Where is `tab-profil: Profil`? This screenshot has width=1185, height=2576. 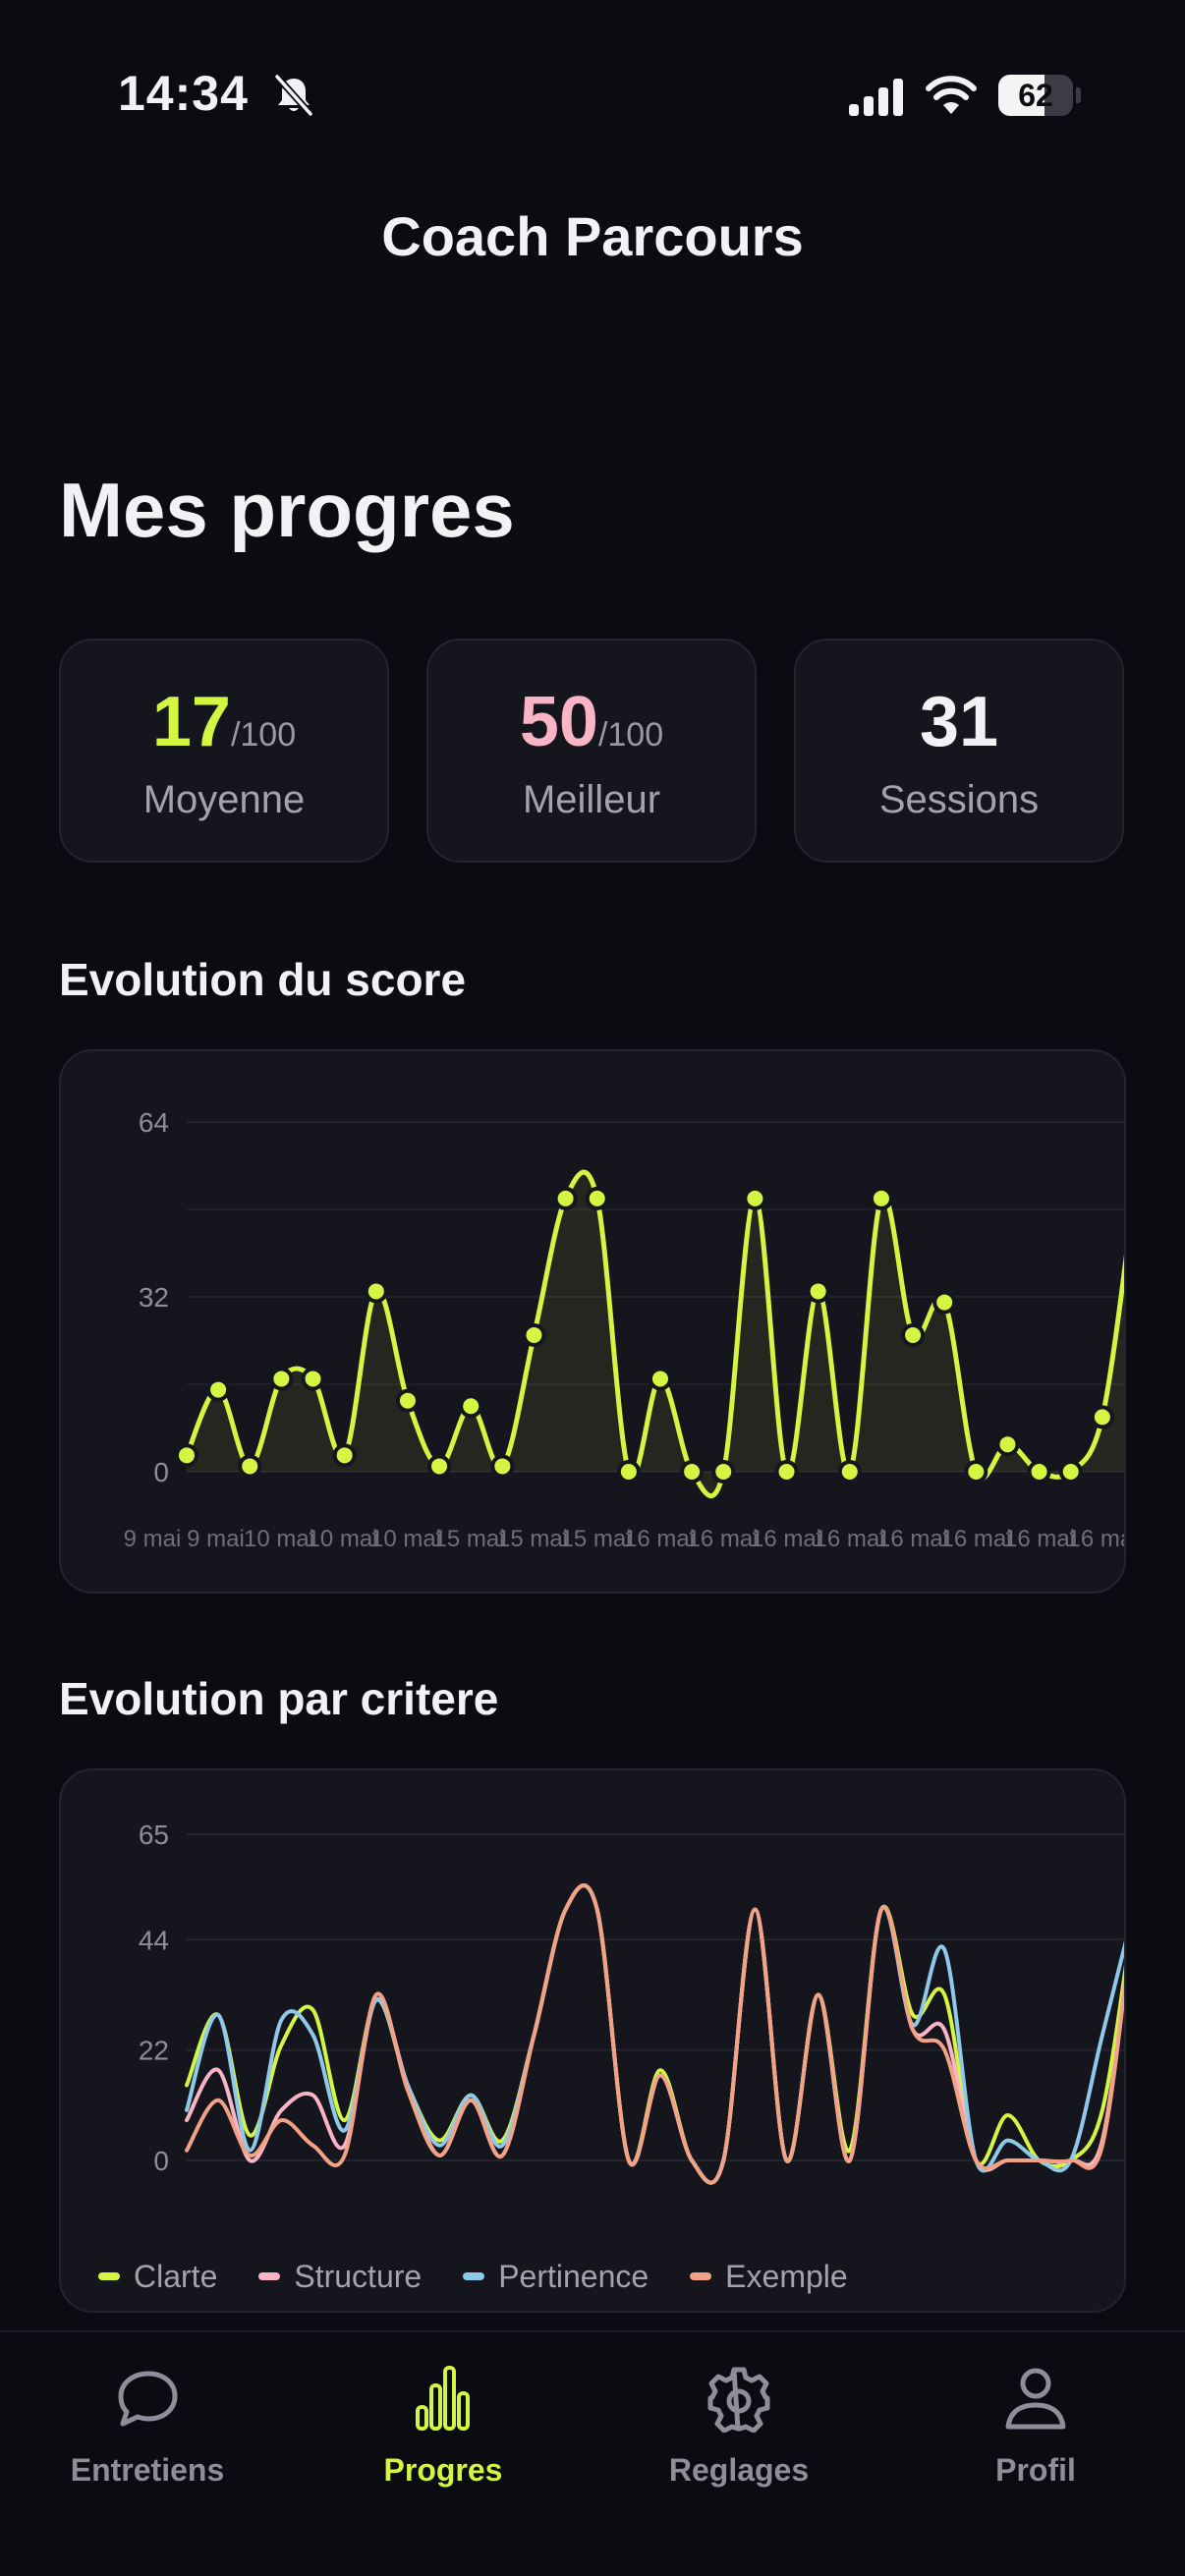
tab-profil: Profil is located at coordinates (1036, 2427).